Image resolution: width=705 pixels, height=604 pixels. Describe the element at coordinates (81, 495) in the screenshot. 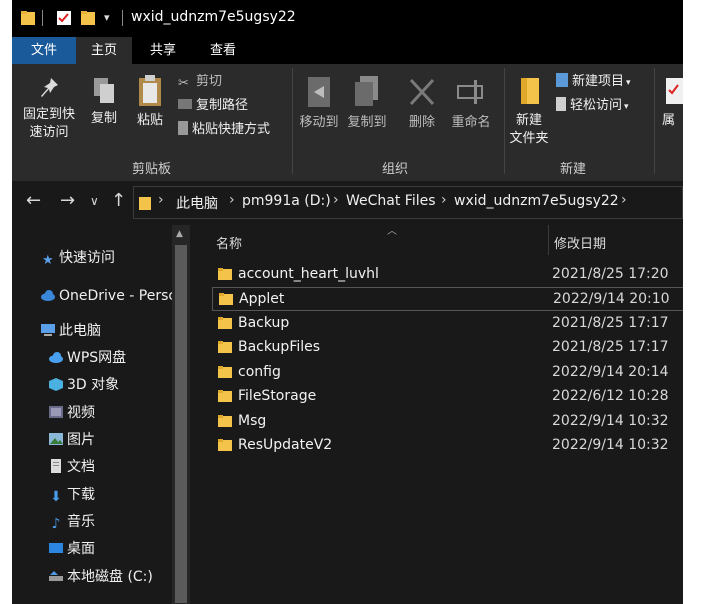

I see `nav-label: 下载` at that location.